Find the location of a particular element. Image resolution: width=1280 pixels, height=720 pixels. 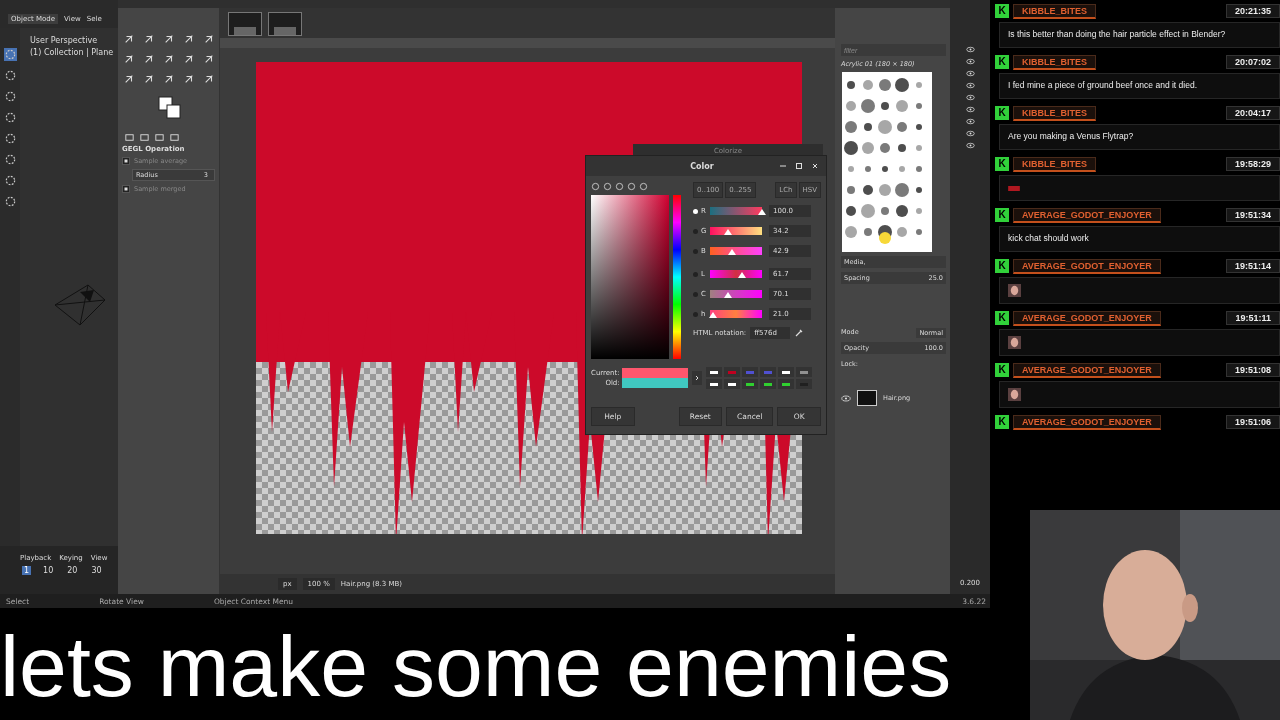

timestamp: 20:21:35 is located at coordinates (1252, 11).